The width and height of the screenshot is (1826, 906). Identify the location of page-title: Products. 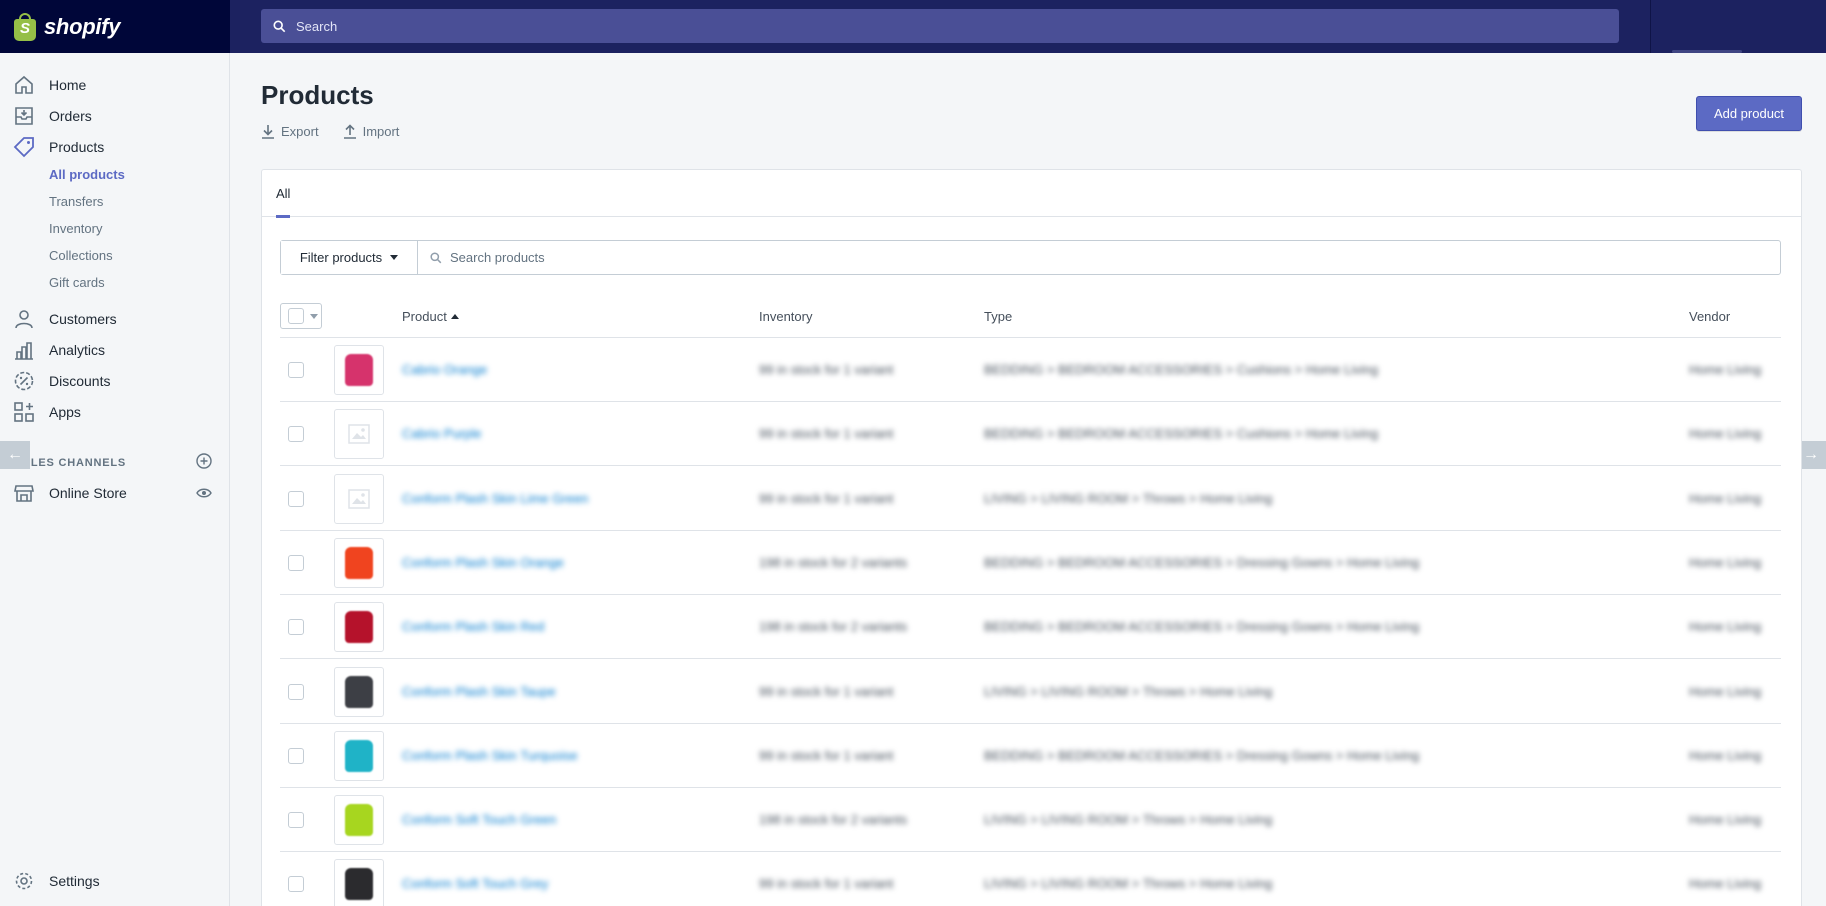
(317, 95).